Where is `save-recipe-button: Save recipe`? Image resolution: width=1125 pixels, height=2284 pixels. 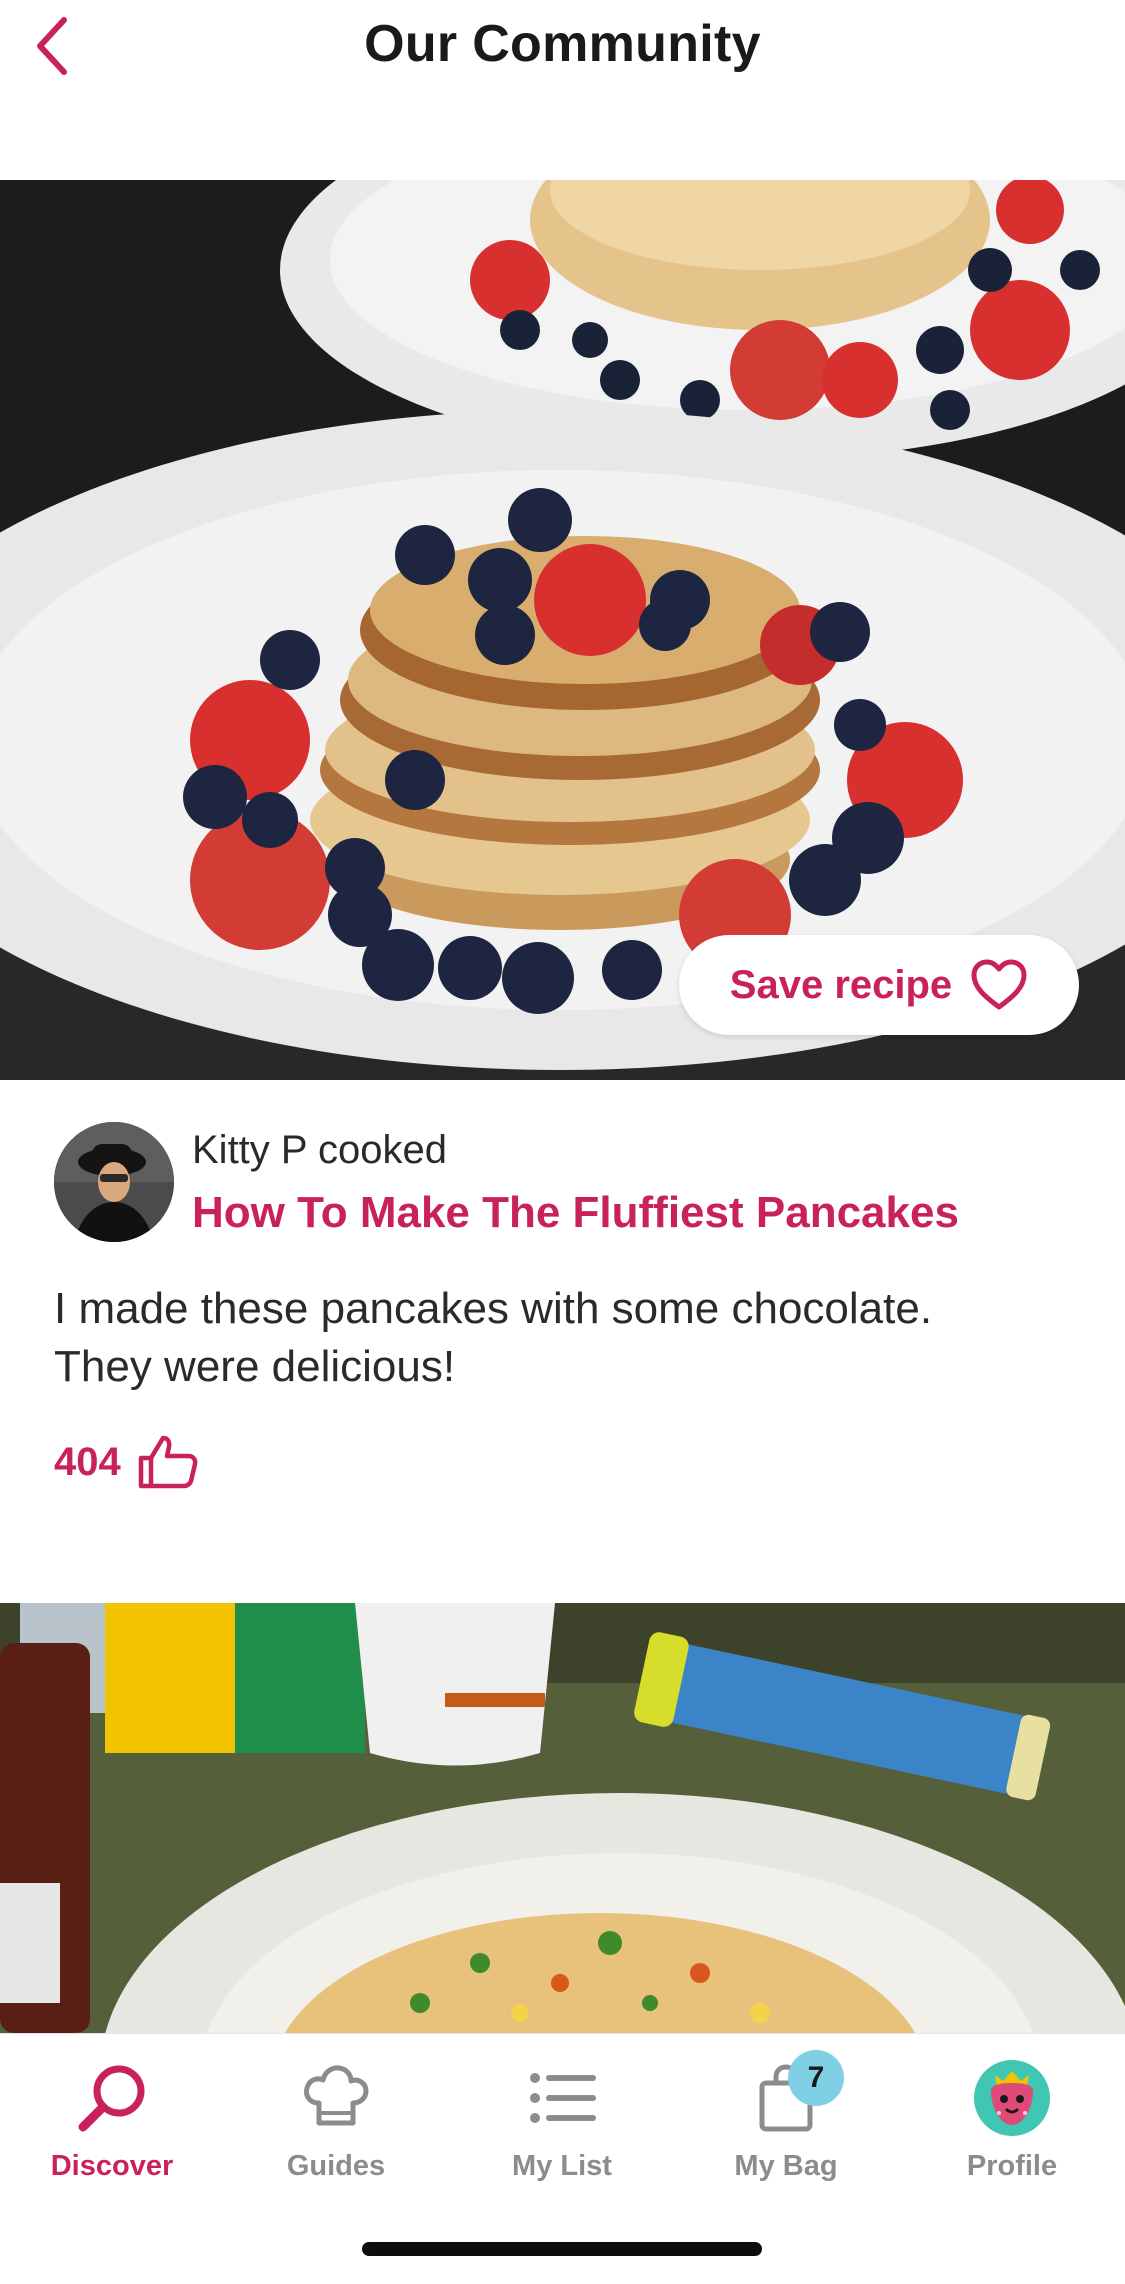
save-recipe-button: Save recipe is located at coordinates (879, 985).